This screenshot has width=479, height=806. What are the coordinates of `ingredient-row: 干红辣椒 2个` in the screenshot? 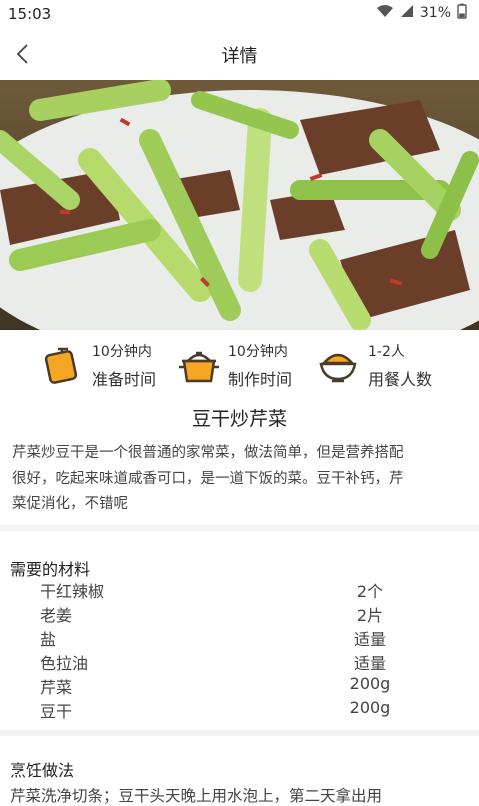 It's located at (239, 590).